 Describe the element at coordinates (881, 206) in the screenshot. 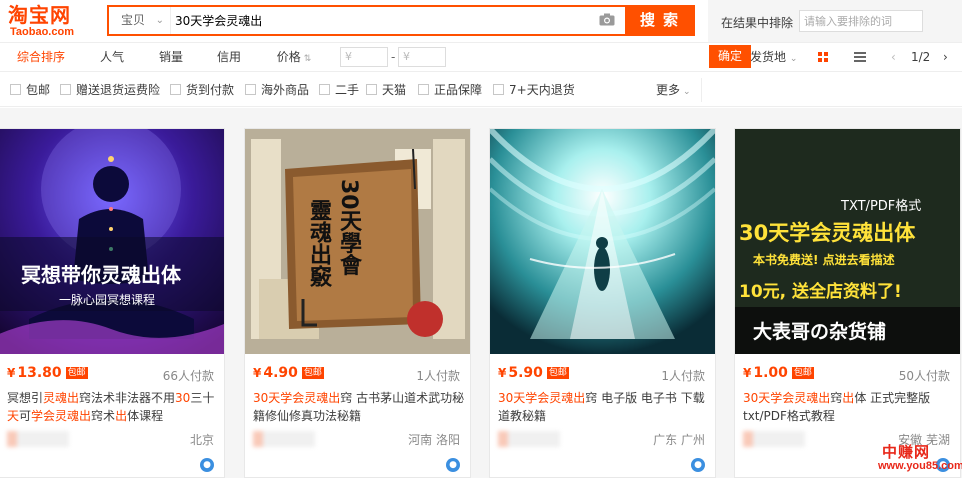

I see `image-caption: TXT/PDF格式` at that location.